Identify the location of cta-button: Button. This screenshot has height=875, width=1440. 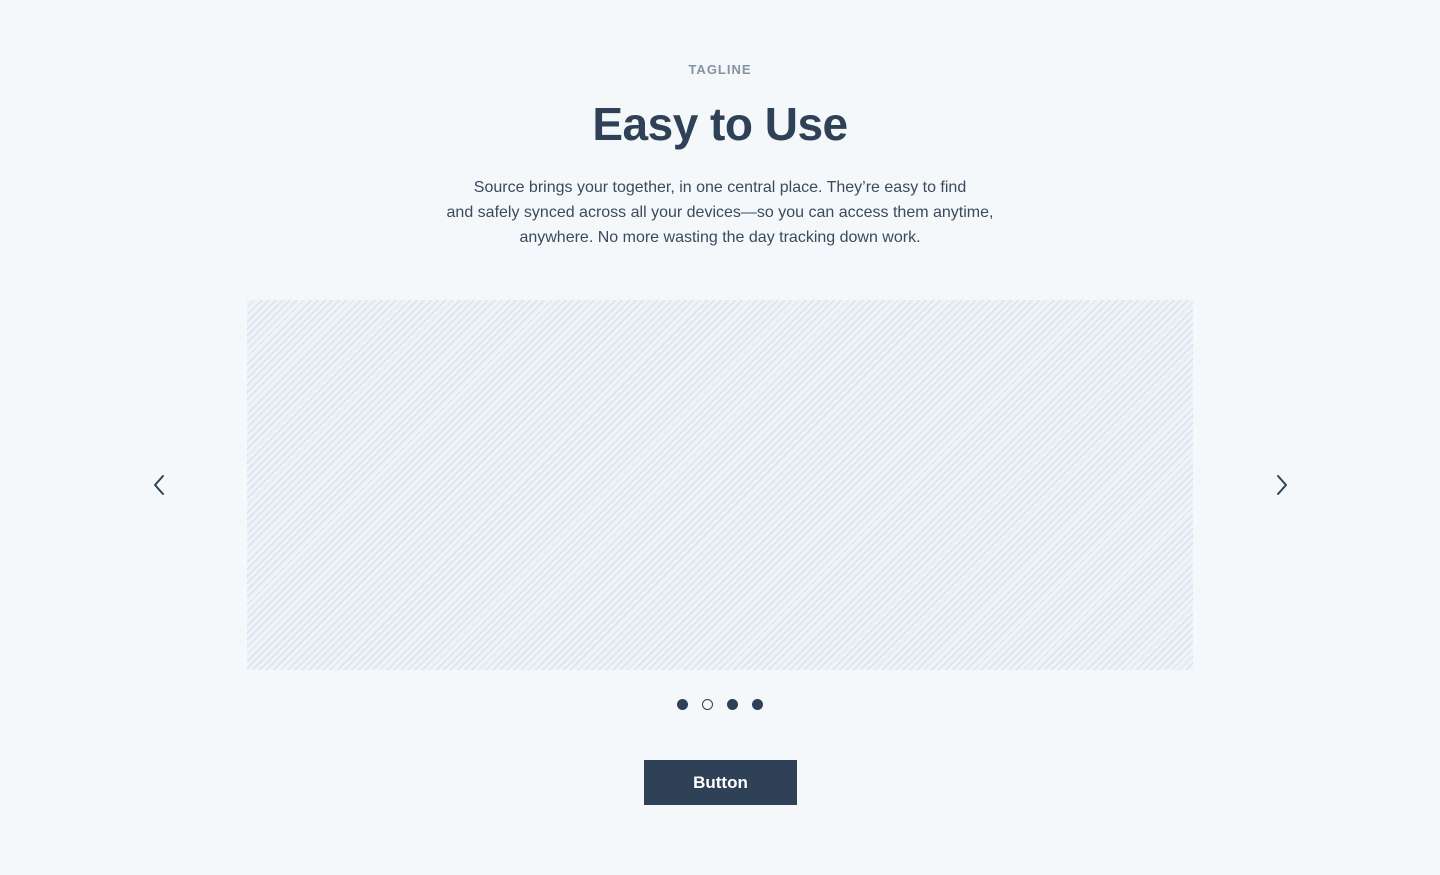
(720, 782).